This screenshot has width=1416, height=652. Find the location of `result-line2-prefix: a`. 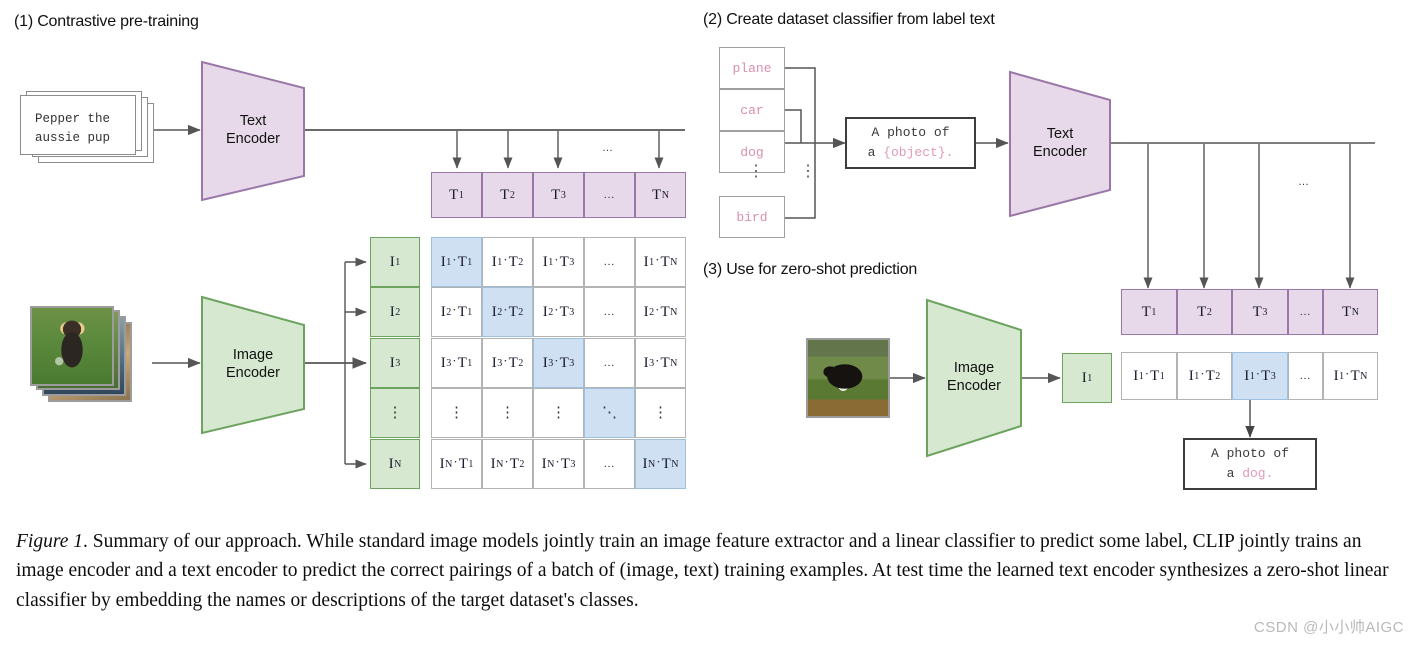

result-line2-prefix: a is located at coordinates (1234, 473).